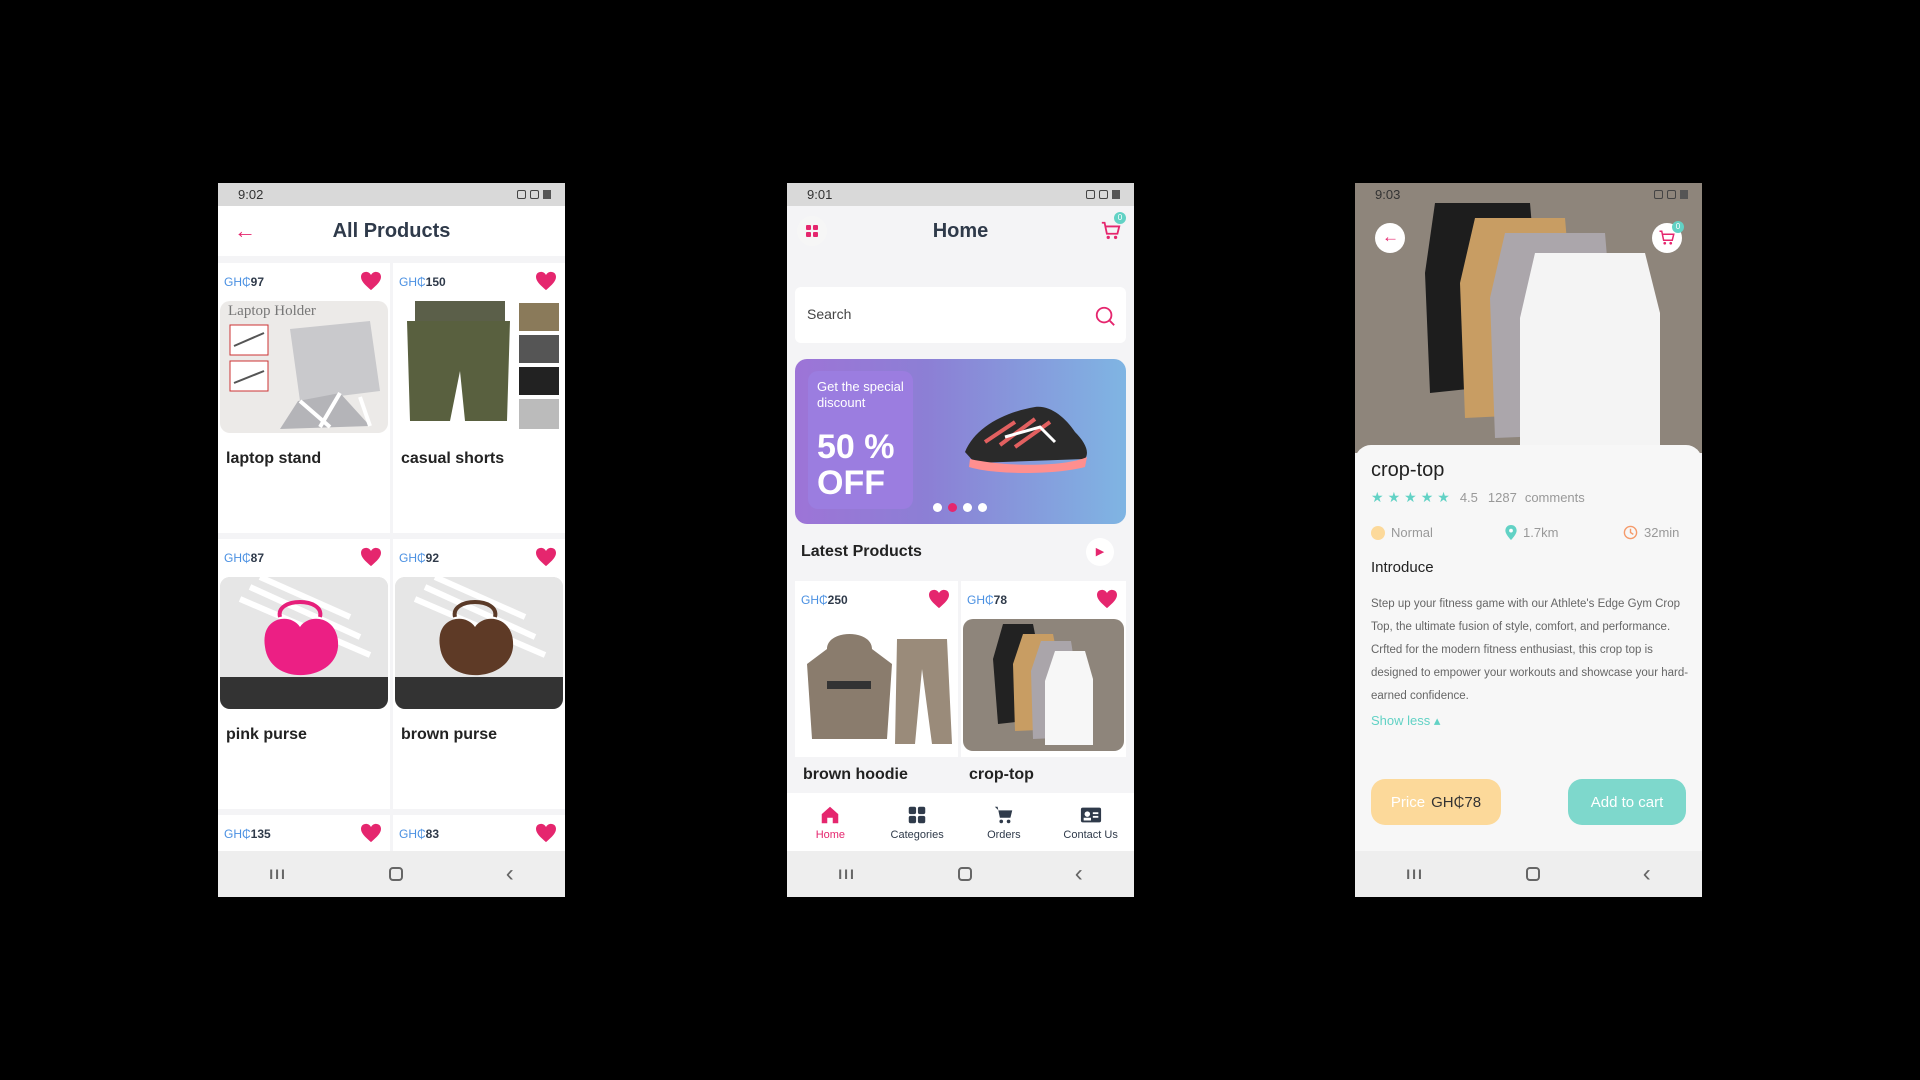 This screenshot has width=1920, height=1080. Describe the element at coordinates (1004, 834) in the screenshot. I see `tab-label: Orders` at that location.